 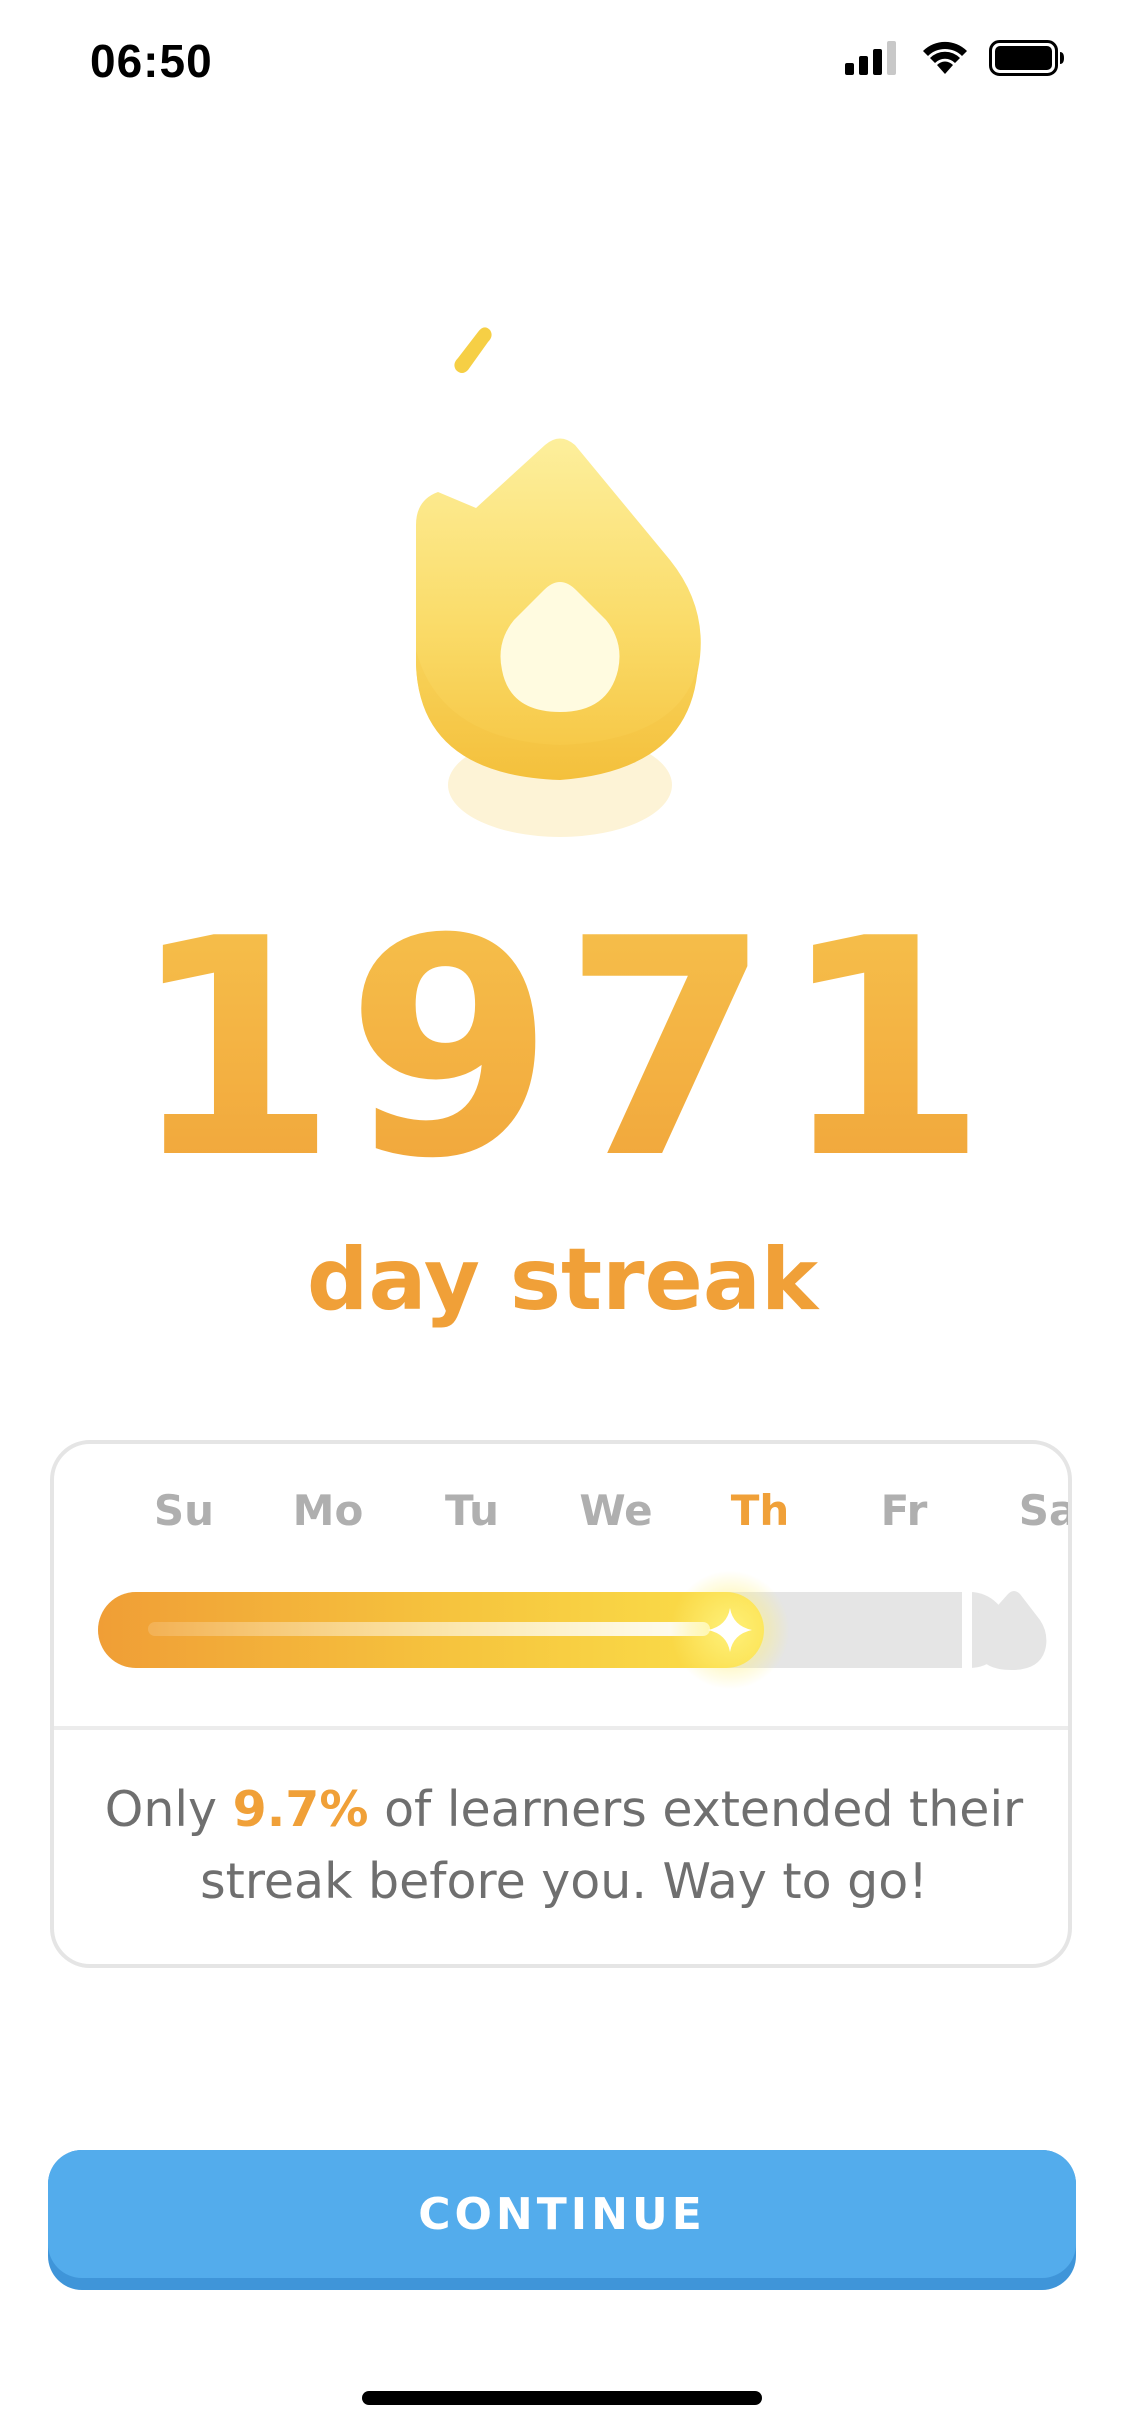 I want to click on continue-label: CONTINUE, so click(x=562, y=2214).